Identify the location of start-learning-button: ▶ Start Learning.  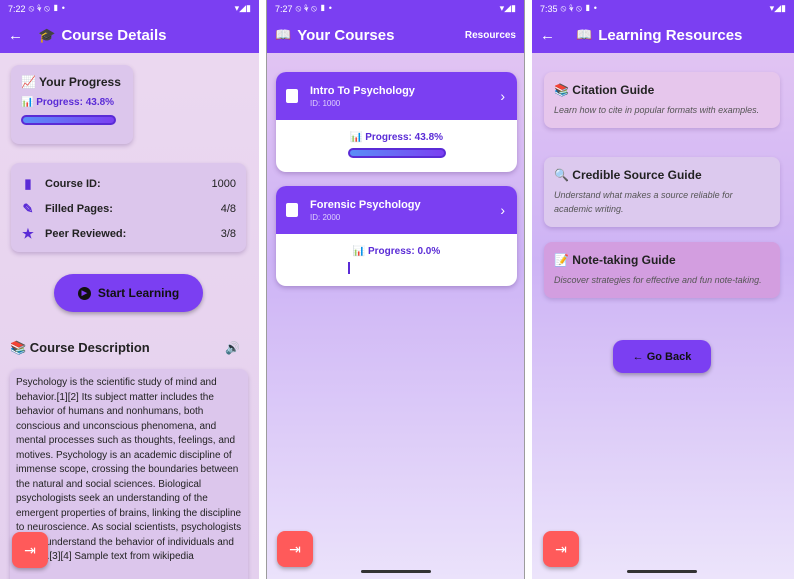
(128, 293).